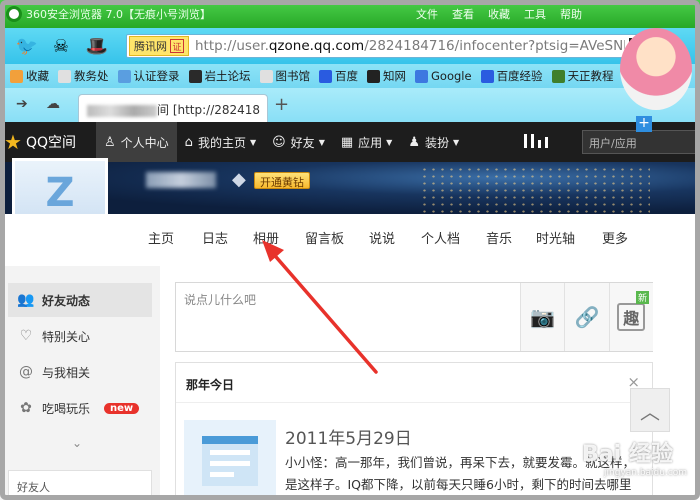 The width and height of the screenshot is (700, 500). Describe the element at coordinates (220, 300) in the screenshot. I see `post-placeholder: 说点儿什么吧` at that location.